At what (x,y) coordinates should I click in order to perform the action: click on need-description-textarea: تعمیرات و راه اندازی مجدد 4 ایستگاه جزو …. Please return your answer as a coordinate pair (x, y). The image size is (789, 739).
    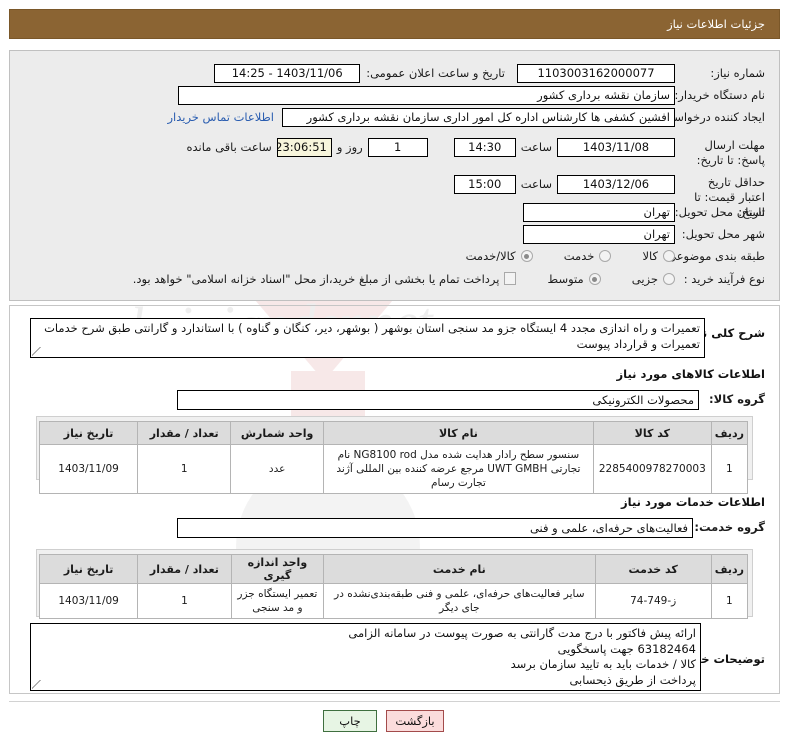
    Looking at the image, I should click on (367, 338).